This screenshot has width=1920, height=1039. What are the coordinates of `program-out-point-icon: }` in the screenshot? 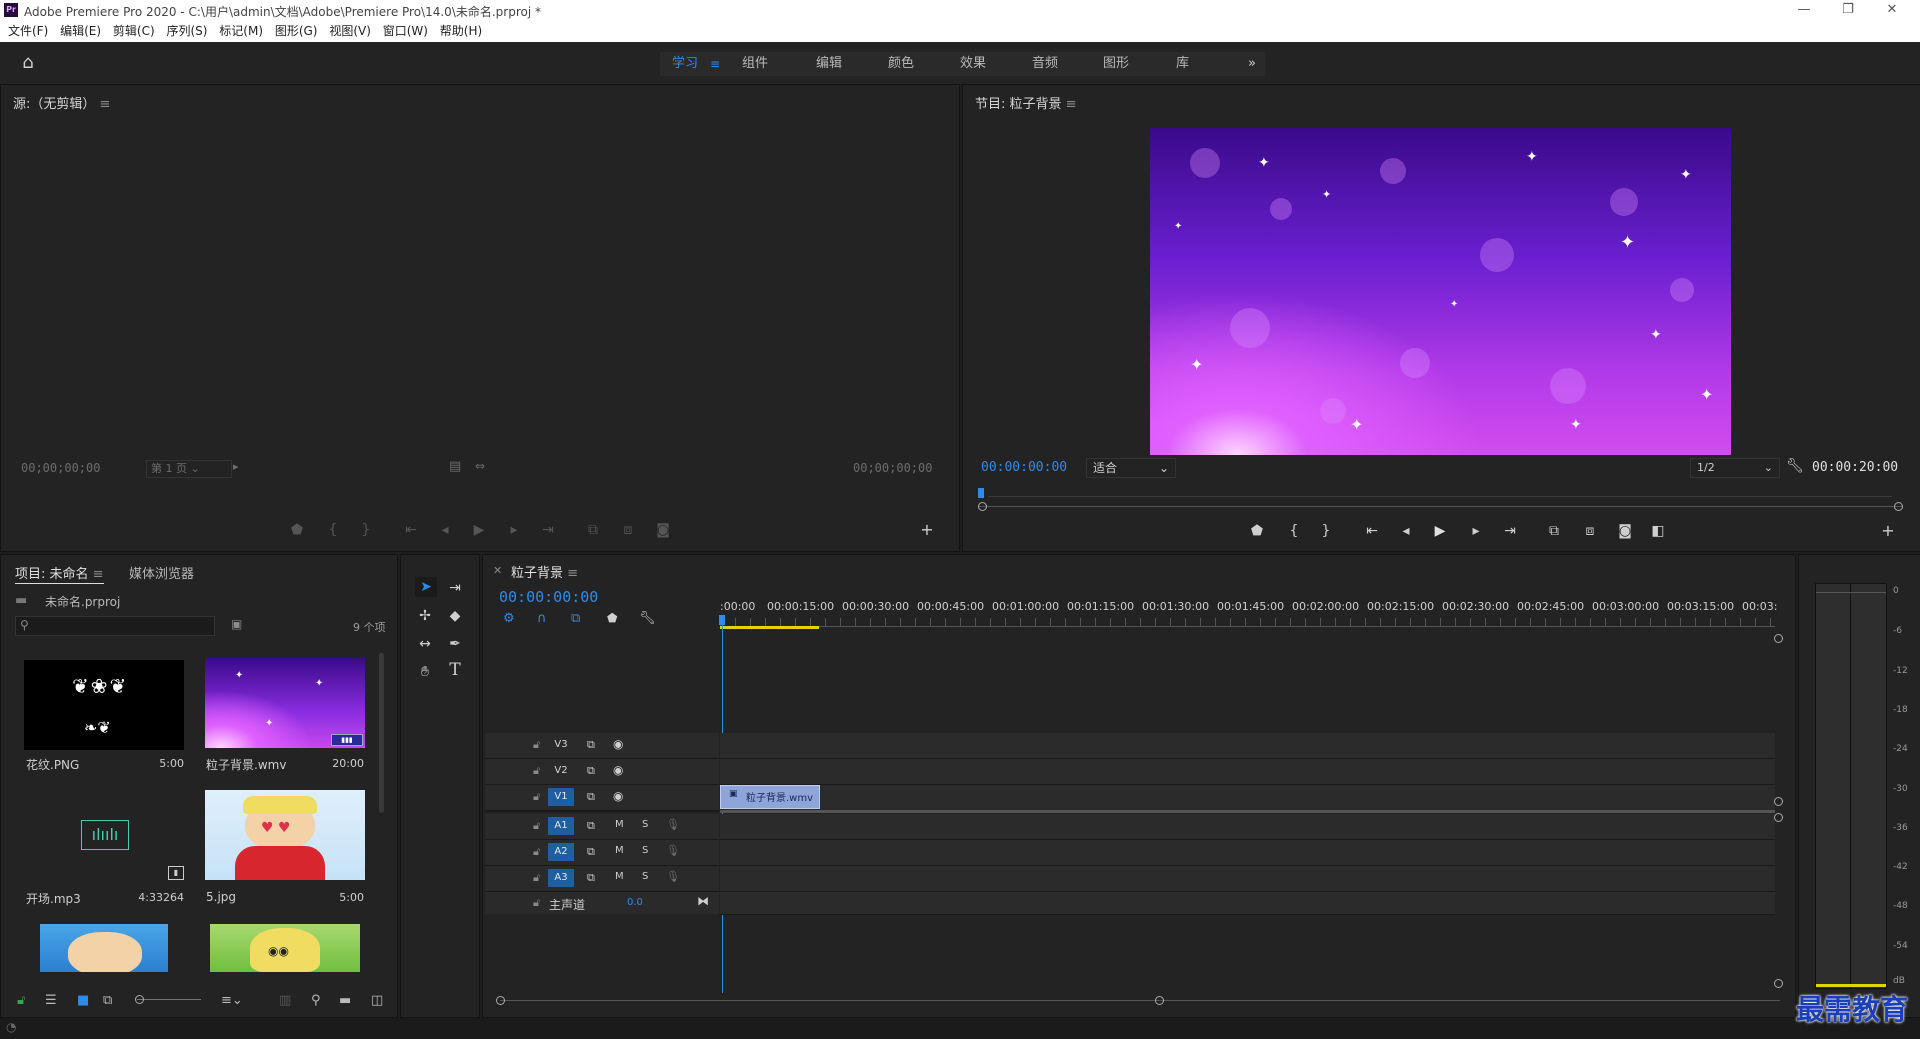 It's located at (1326, 531).